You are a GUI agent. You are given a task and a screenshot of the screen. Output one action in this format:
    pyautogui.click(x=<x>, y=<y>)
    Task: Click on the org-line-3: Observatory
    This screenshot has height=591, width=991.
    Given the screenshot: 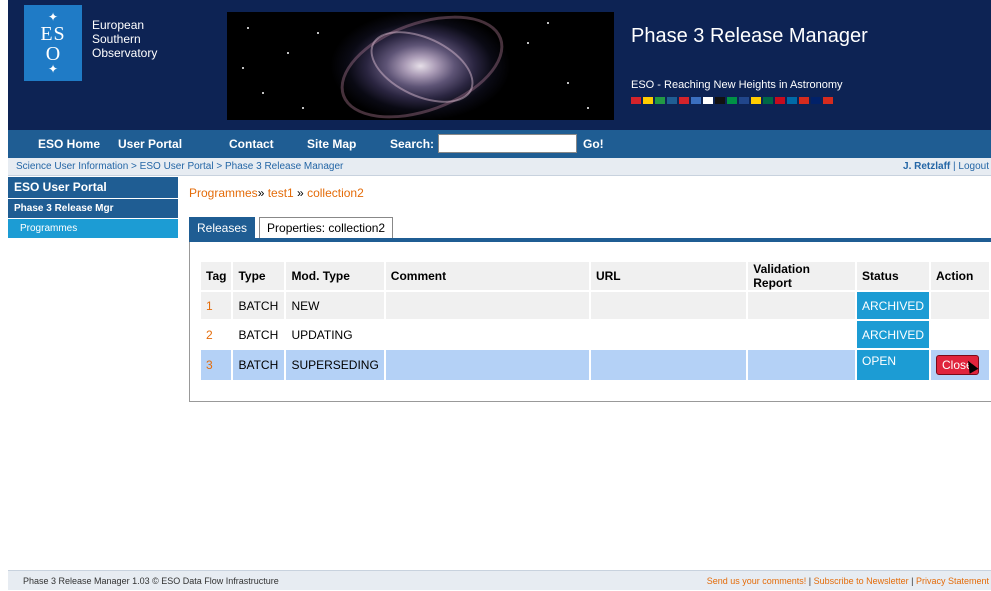 What is the action you would take?
    pyautogui.click(x=125, y=53)
    